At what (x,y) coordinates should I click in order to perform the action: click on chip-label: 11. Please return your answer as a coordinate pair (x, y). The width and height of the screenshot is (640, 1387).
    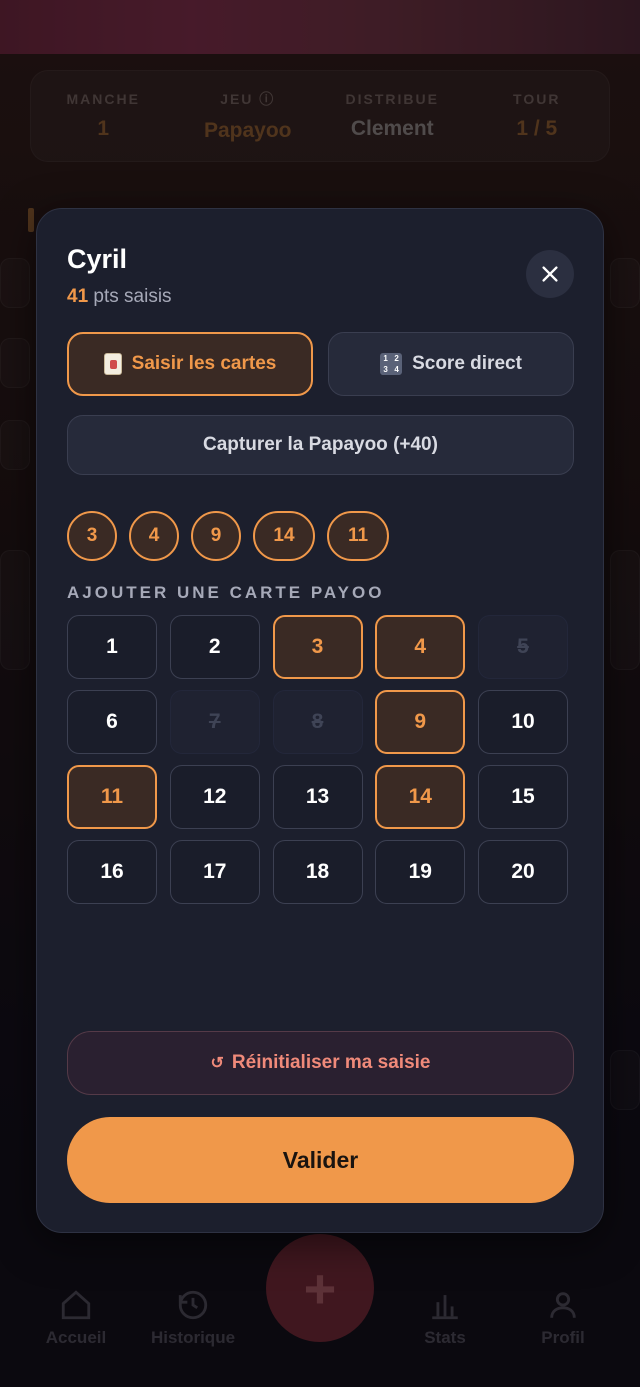
    Looking at the image, I should click on (358, 535).